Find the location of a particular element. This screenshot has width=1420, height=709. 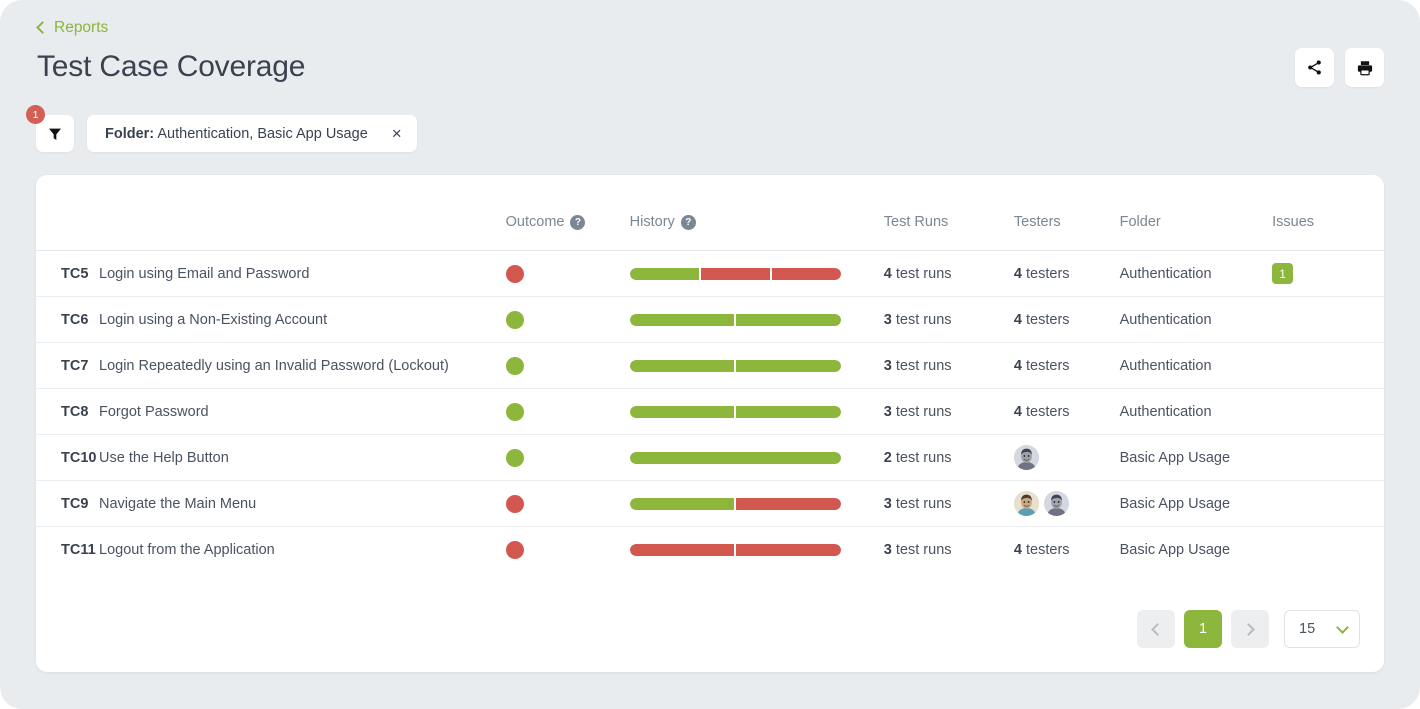

cell-test-case-name: Use the Help Button is located at coordinates (302, 457).